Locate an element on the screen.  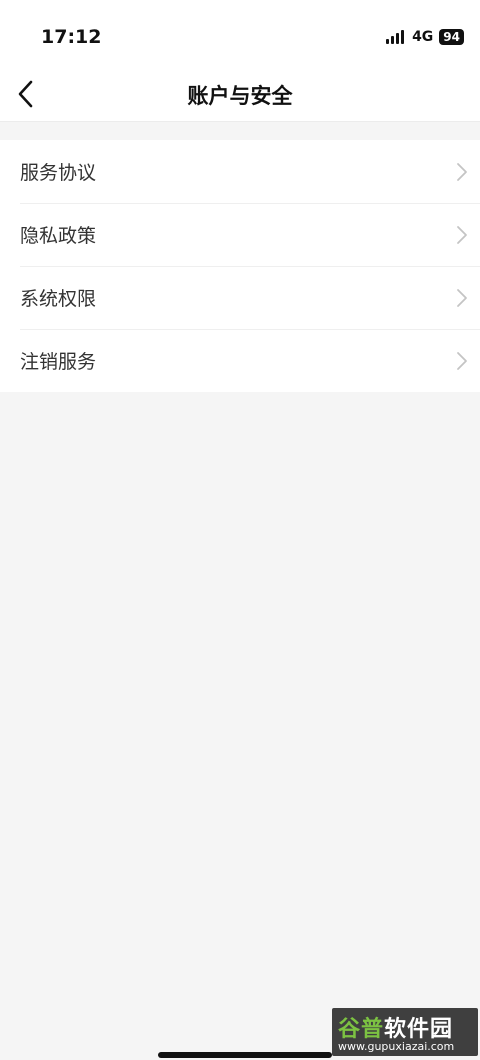
list-item-privacy-policy: 隐私政策 is located at coordinates (240, 234).